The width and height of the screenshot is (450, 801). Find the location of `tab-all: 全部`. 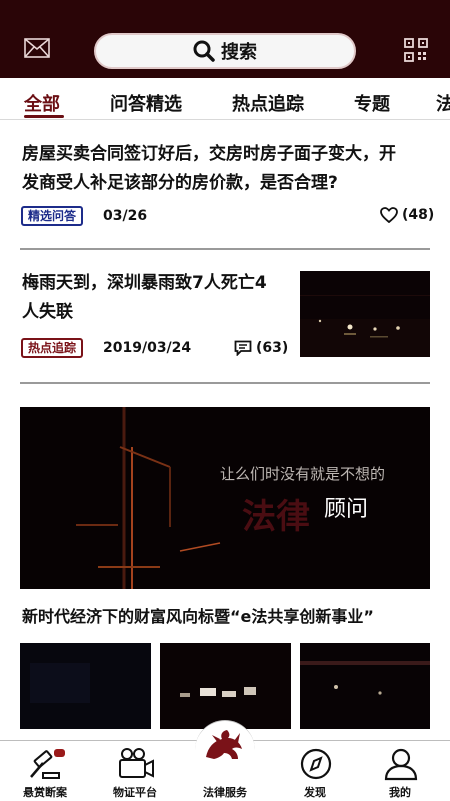

tab-all: 全部 is located at coordinates (42, 103).